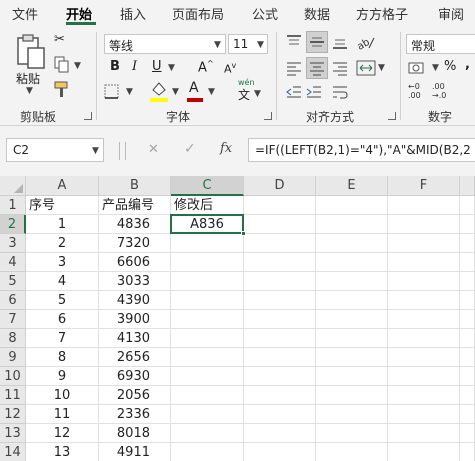 The image size is (475, 461). What do you see at coordinates (88, 116) in the screenshot?
I see `clipboard-launcher-icon` at bounding box center [88, 116].